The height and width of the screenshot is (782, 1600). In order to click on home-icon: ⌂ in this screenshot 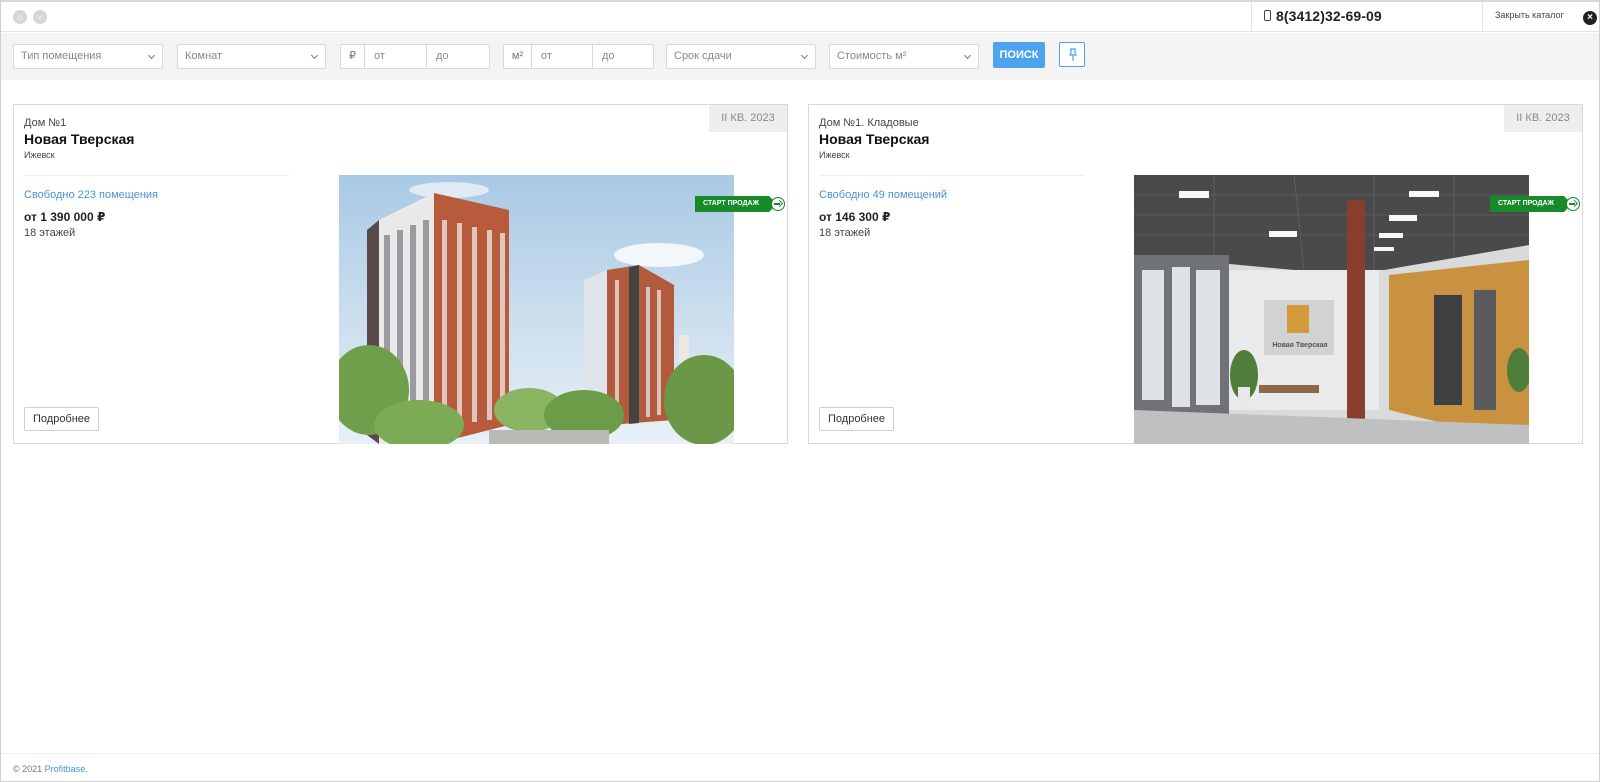, I will do `click(20, 17)`.